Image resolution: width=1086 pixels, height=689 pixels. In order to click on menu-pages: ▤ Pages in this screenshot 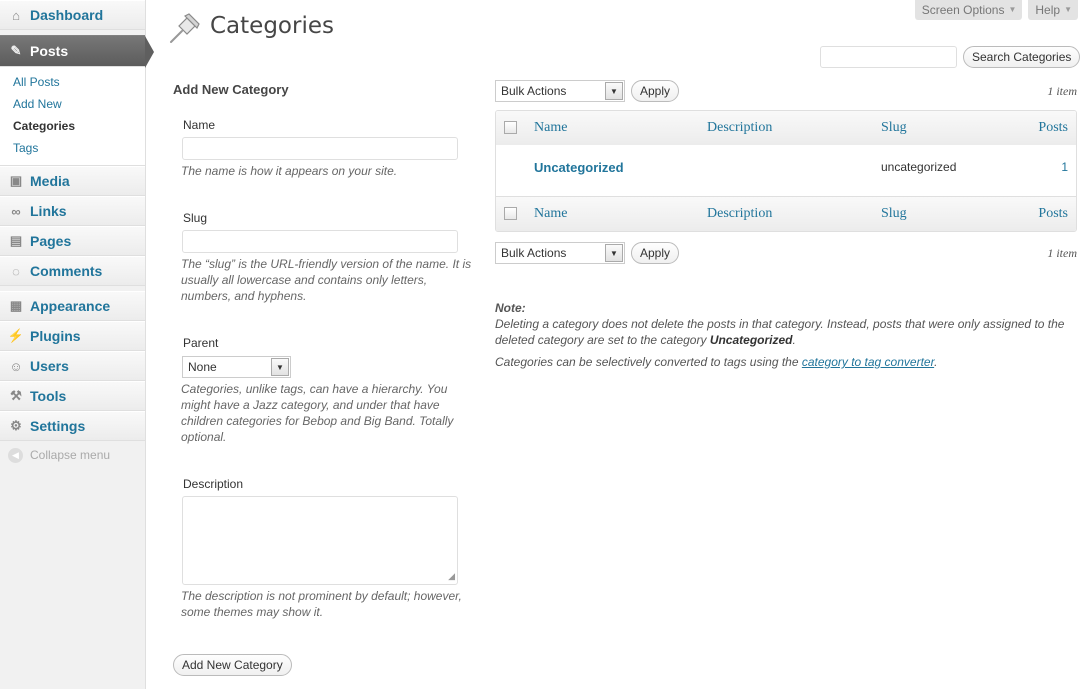, I will do `click(72, 241)`.